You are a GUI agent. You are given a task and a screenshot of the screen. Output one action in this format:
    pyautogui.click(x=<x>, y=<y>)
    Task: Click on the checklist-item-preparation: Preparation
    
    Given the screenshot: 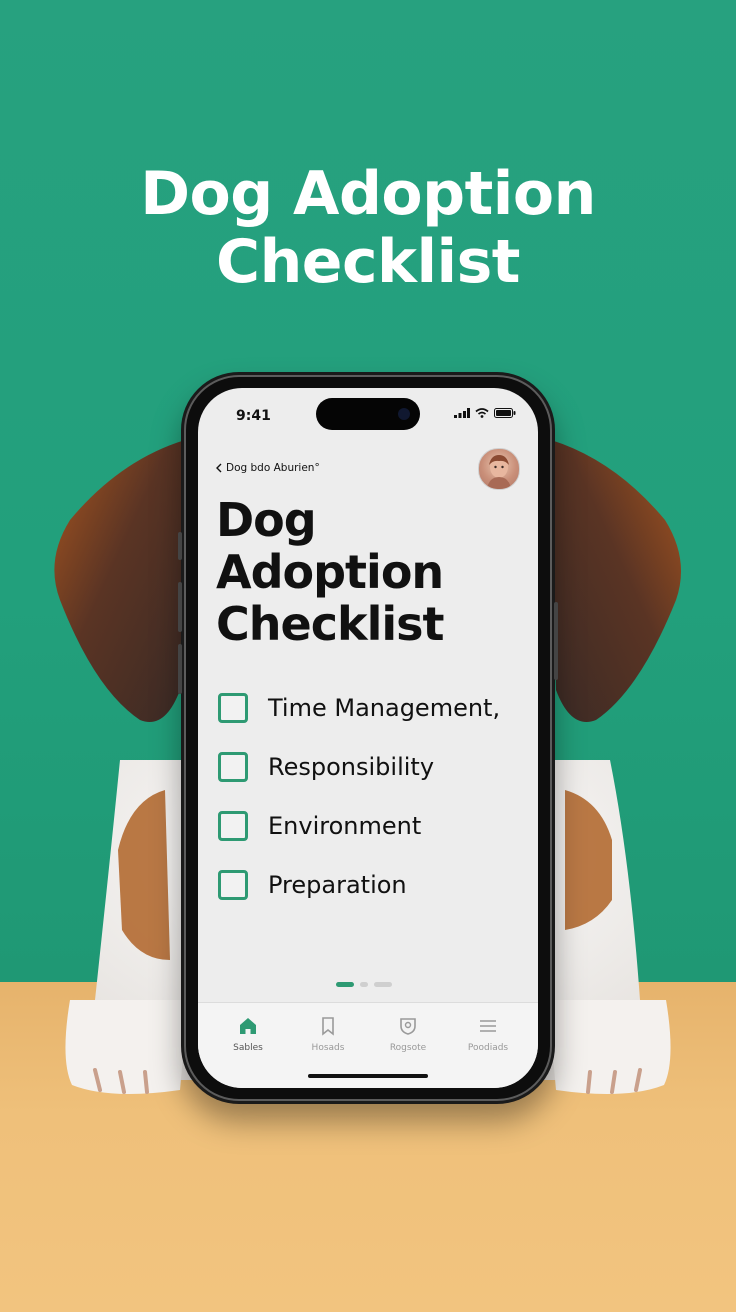 What is the action you would take?
    pyautogui.click(x=378, y=884)
    